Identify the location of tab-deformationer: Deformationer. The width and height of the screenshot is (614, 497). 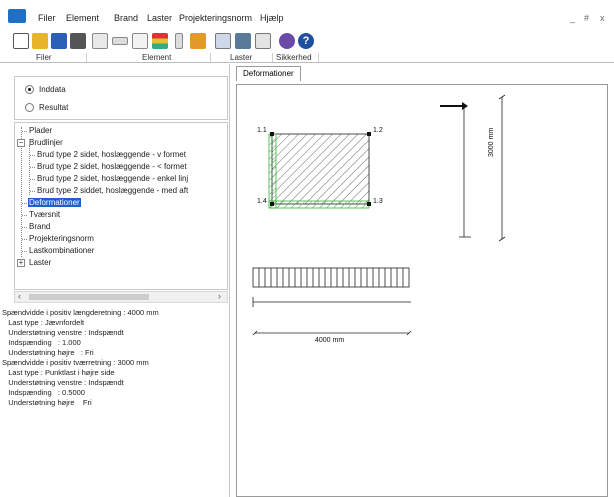
(268, 73).